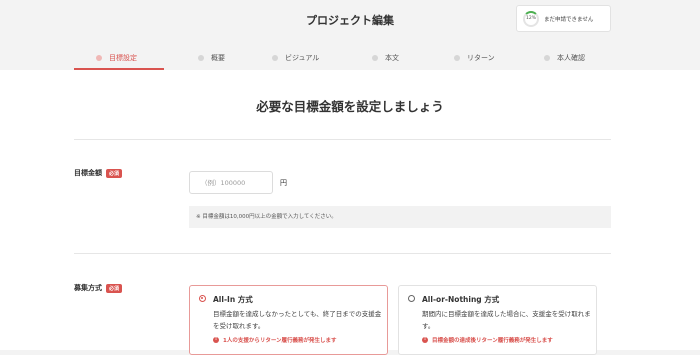 The width and height of the screenshot is (700, 355). I want to click on tab-overview: 概要, so click(211, 58).